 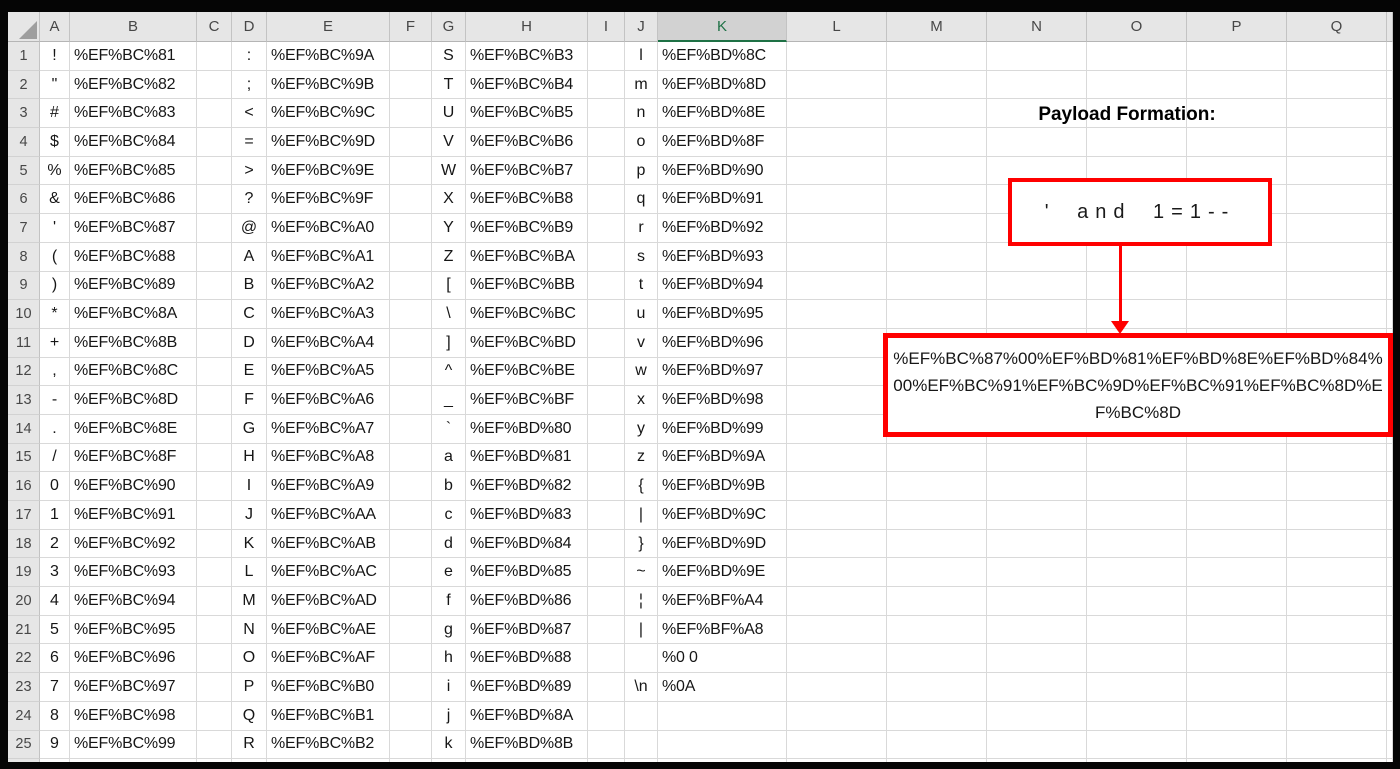 I want to click on row-header-12: 12, so click(x=24, y=372).